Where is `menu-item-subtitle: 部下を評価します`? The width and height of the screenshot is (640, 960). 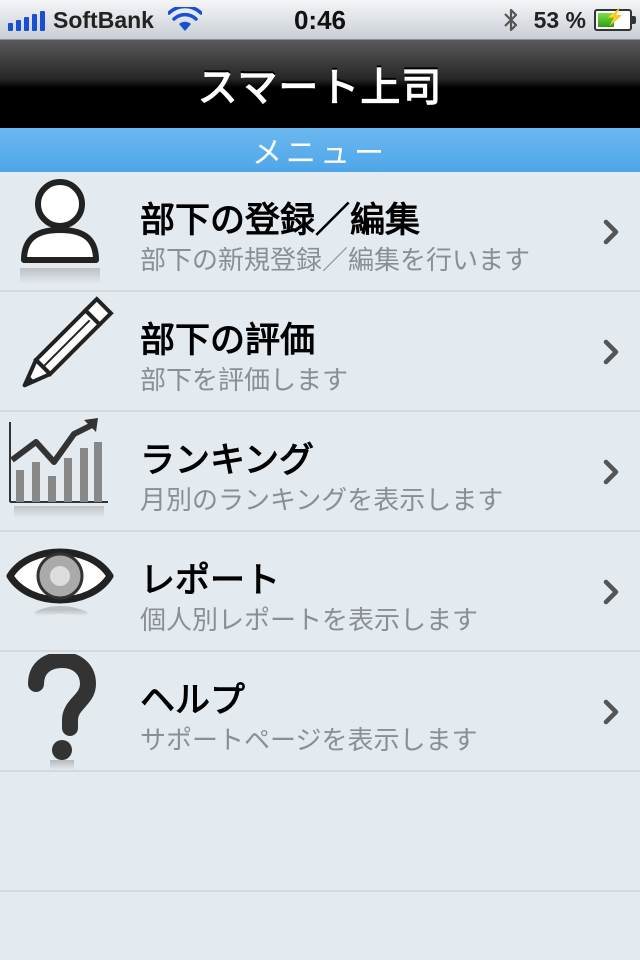
menu-item-subtitle: 部下を評価します is located at coordinates (244, 381).